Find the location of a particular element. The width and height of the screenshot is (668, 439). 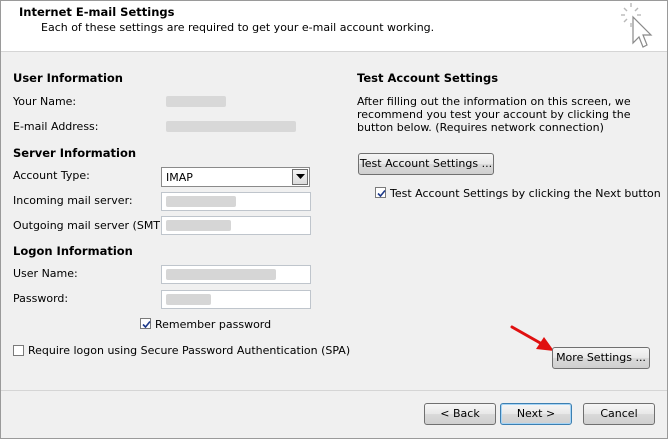

remember-password-checkbox is located at coordinates (145, 323).